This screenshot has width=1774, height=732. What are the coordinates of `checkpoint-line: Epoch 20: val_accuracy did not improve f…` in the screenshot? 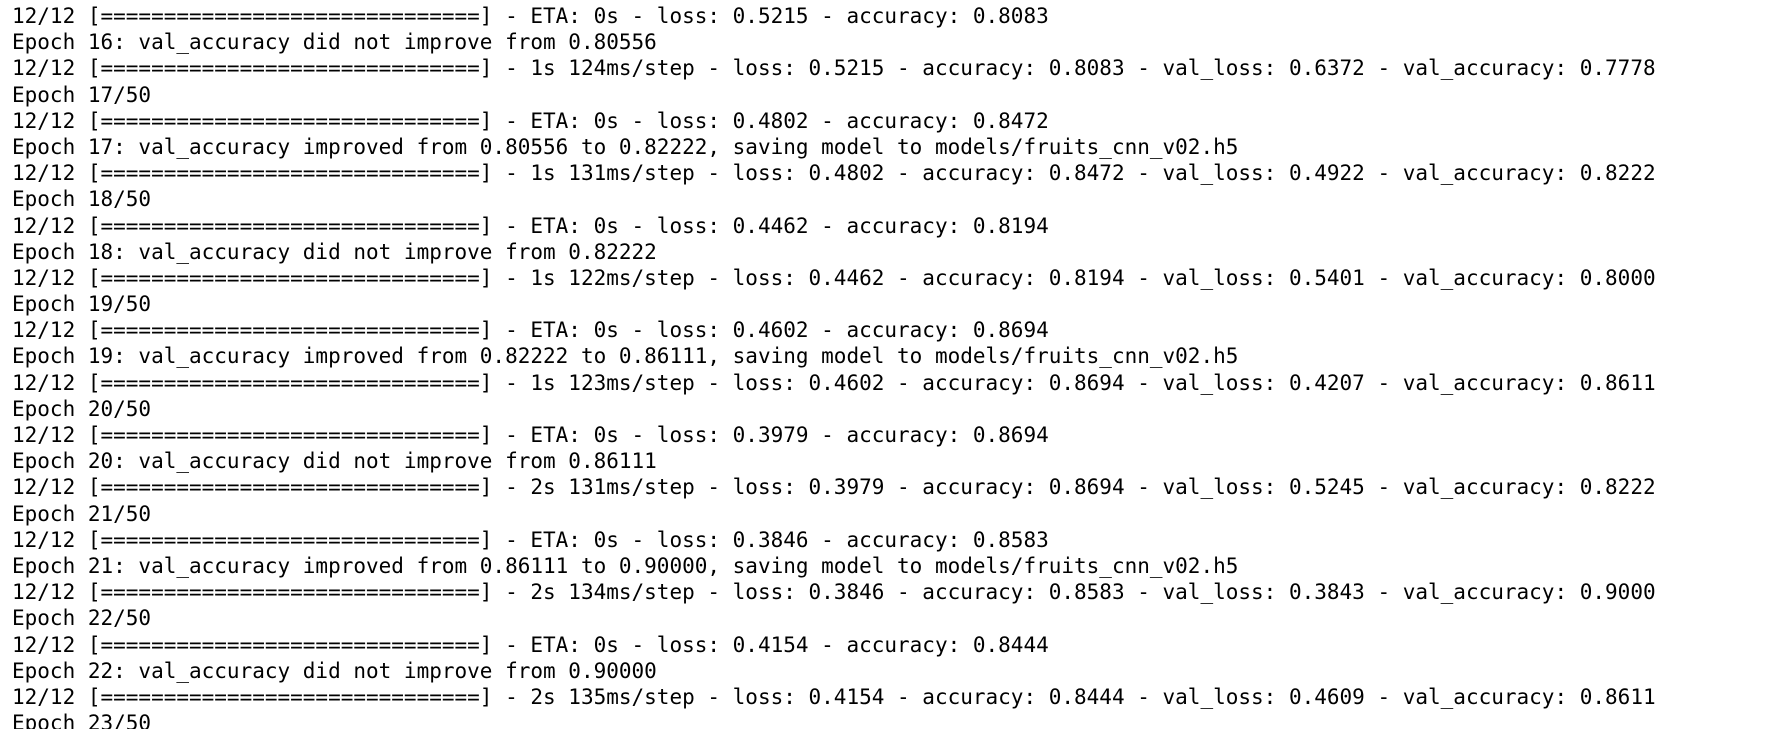 It's located at (334, 461).